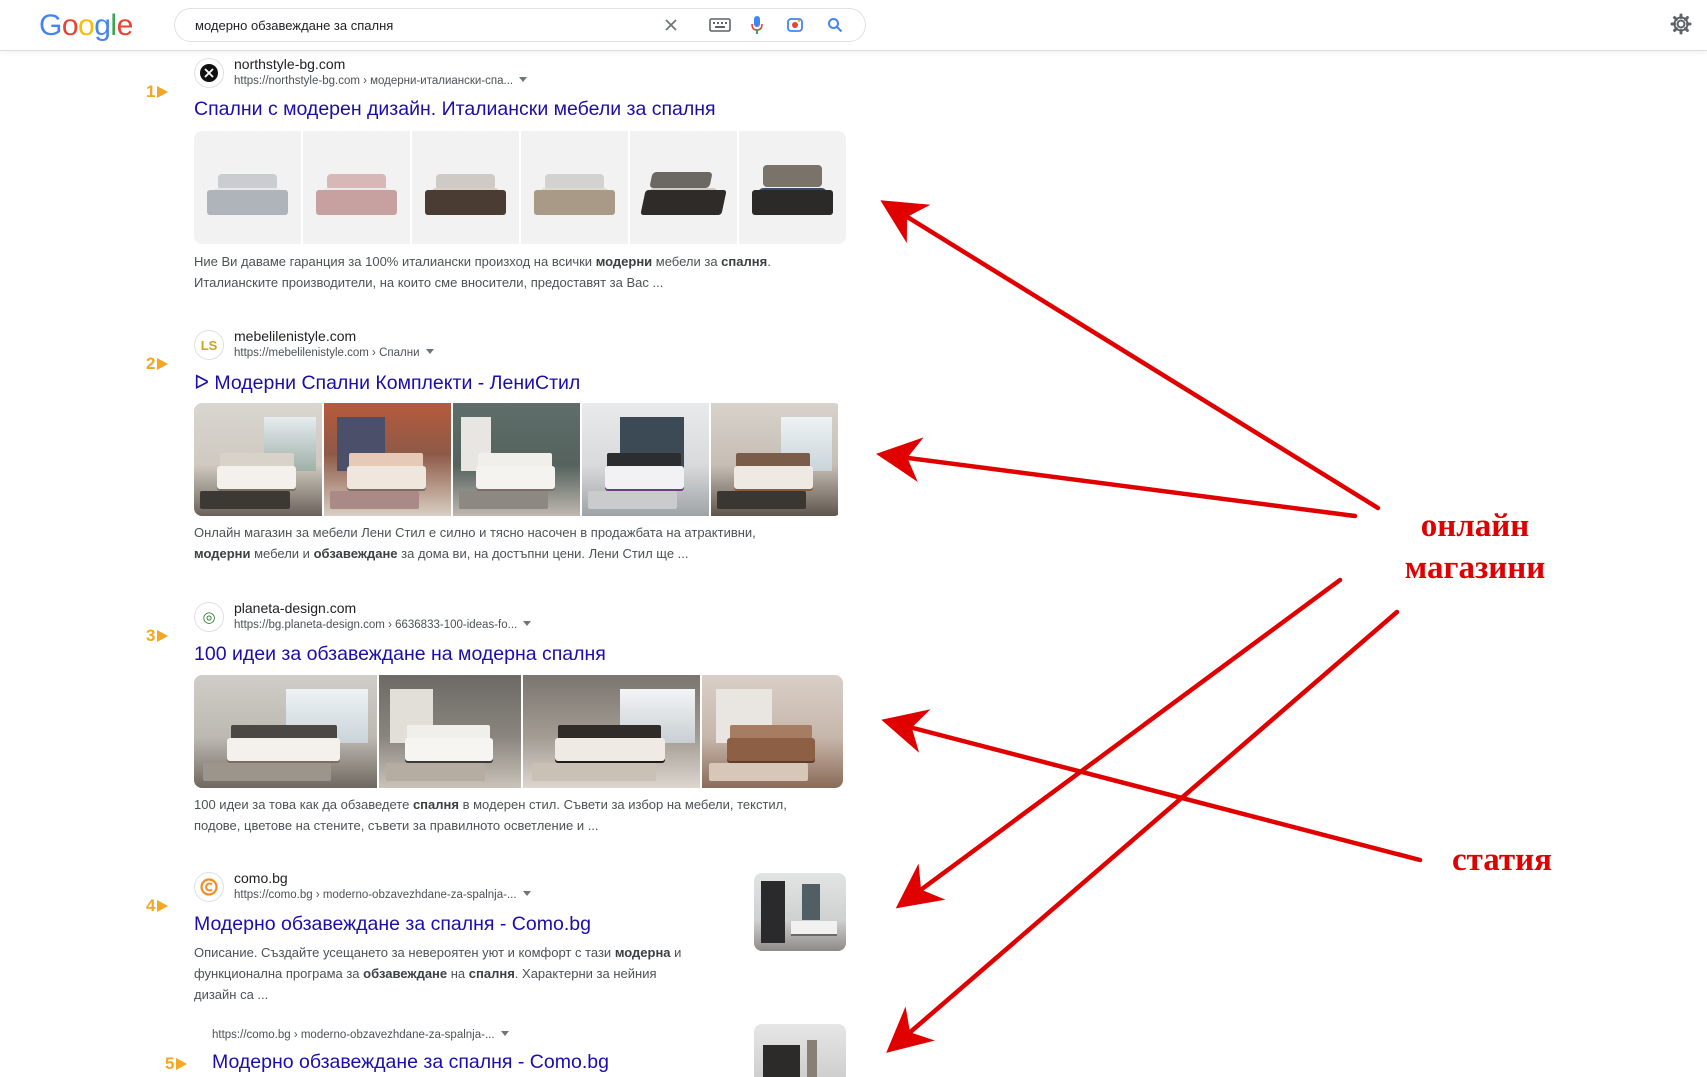 The height and width of the screenshot is (1077, 1707). Describe the element at coordinates (1681, 24) in the screenshot. I see `settings-gear-icon` at that location.